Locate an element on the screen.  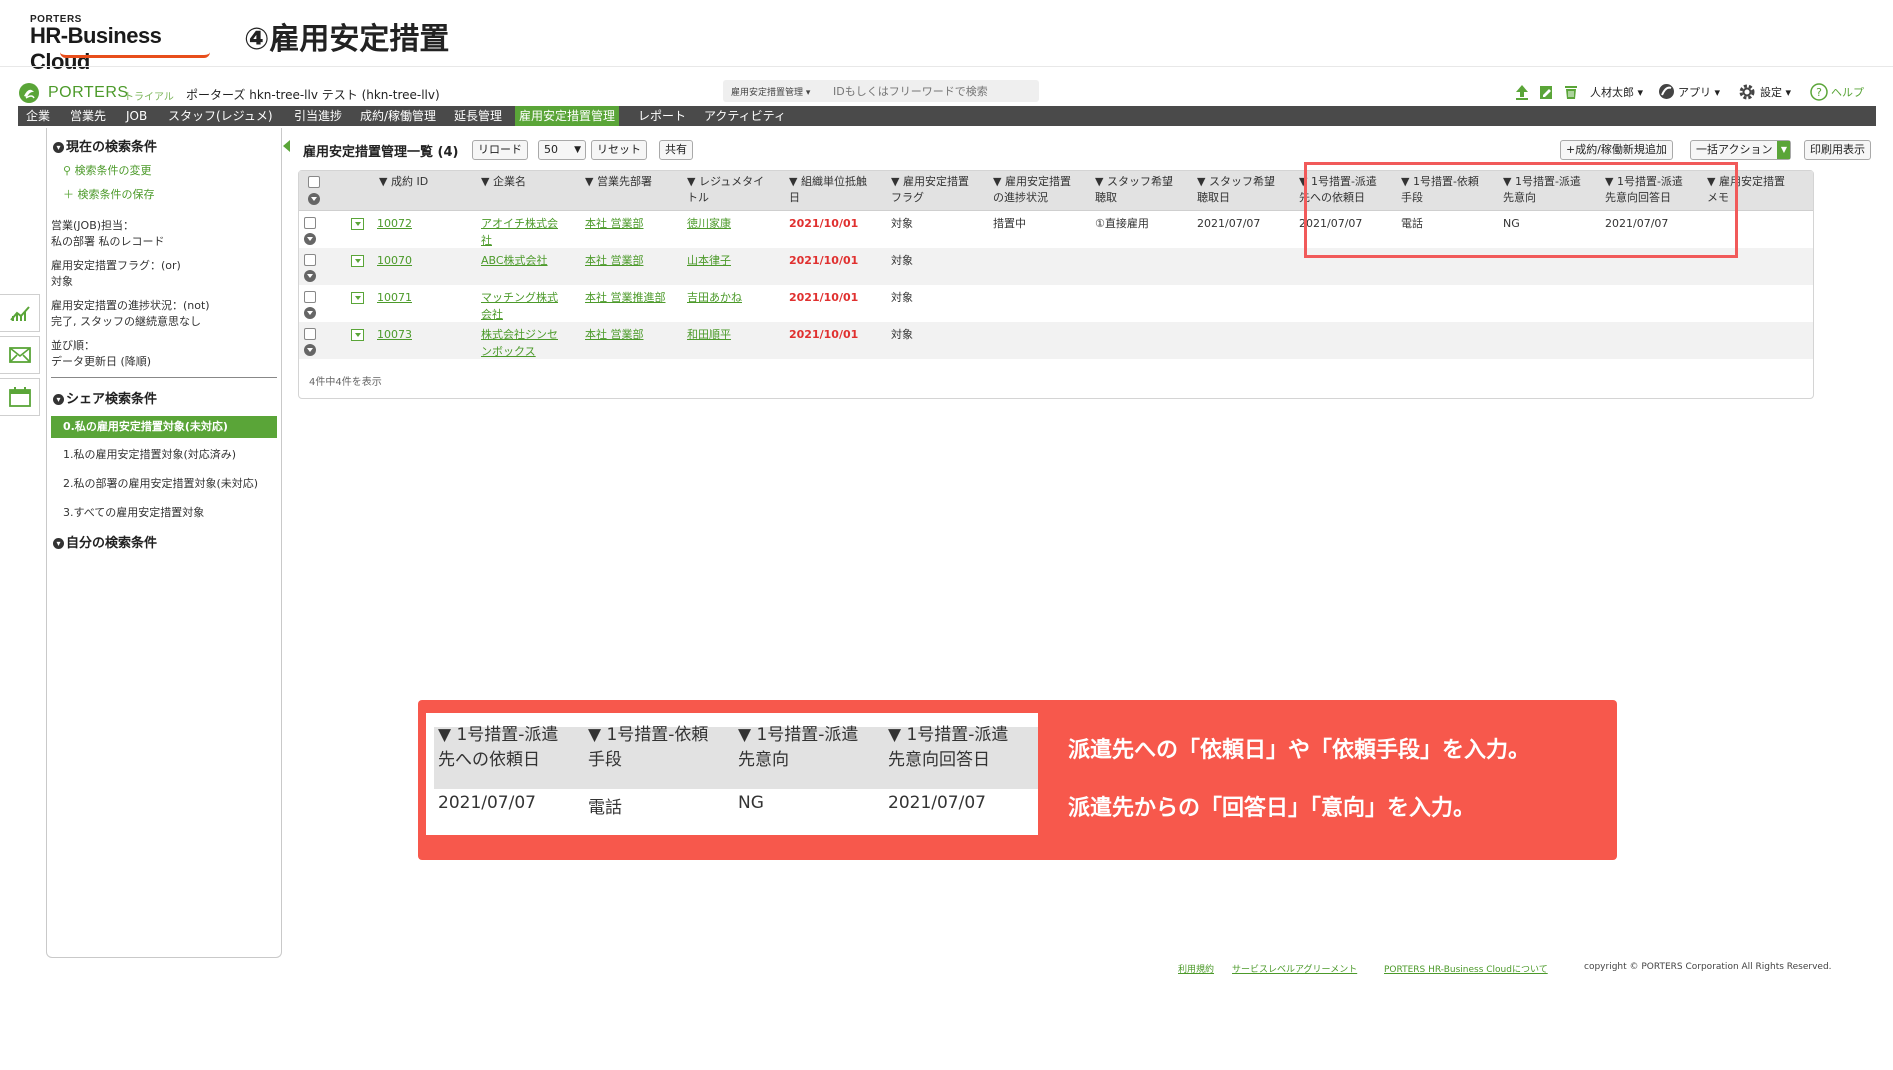
bulk-action-button: 一括アクション ▼ is located at coordinates (1741, 150).